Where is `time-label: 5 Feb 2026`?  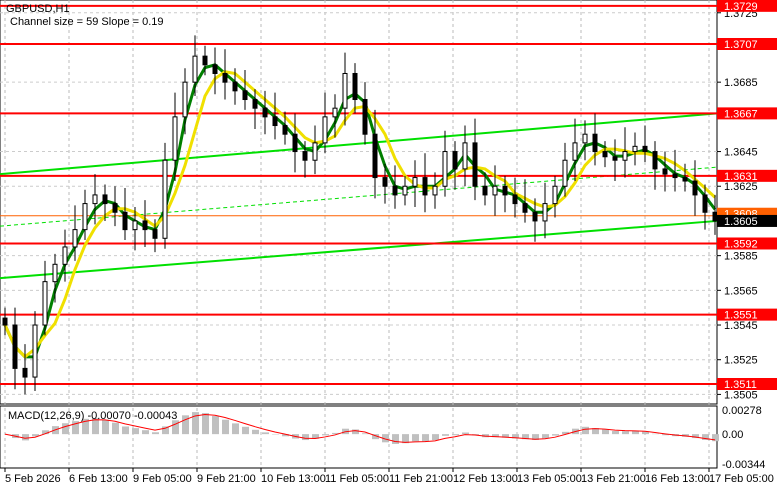 time-label: 5 Feb 2026 is located at coordinates (33, 479).